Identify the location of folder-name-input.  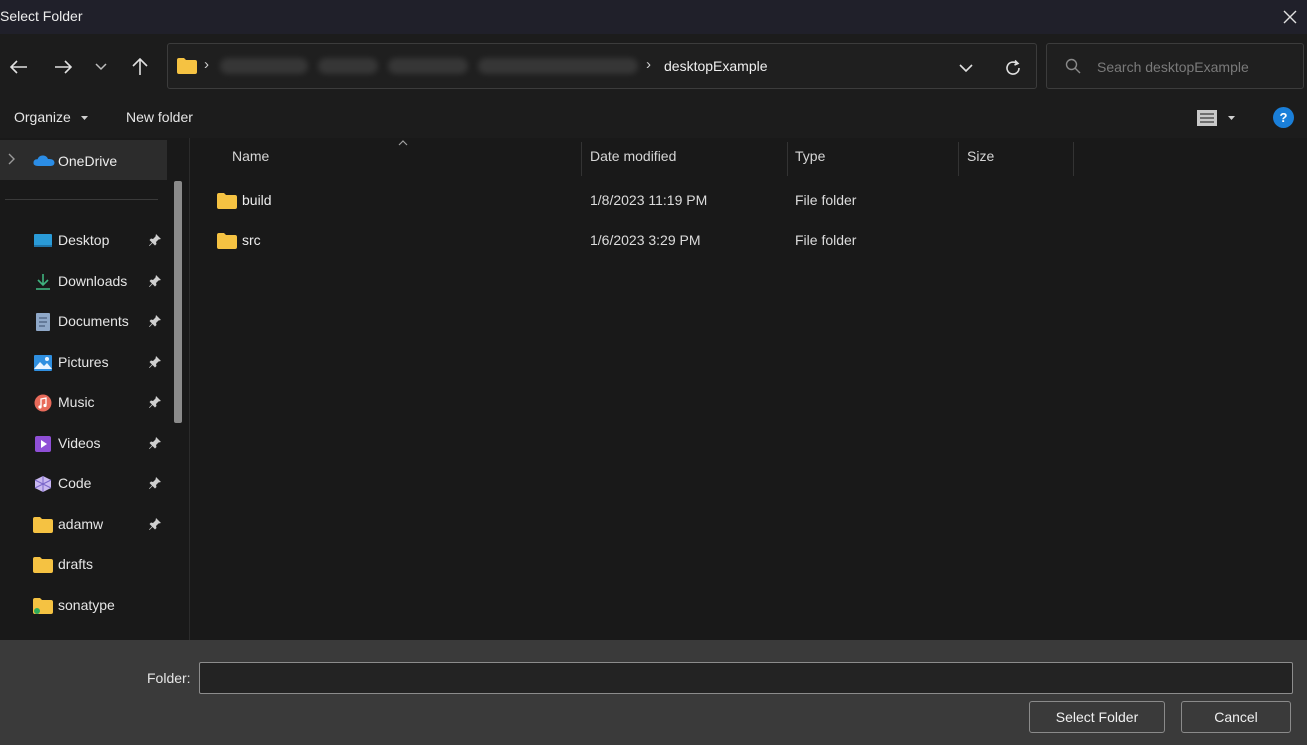
(746, 678).